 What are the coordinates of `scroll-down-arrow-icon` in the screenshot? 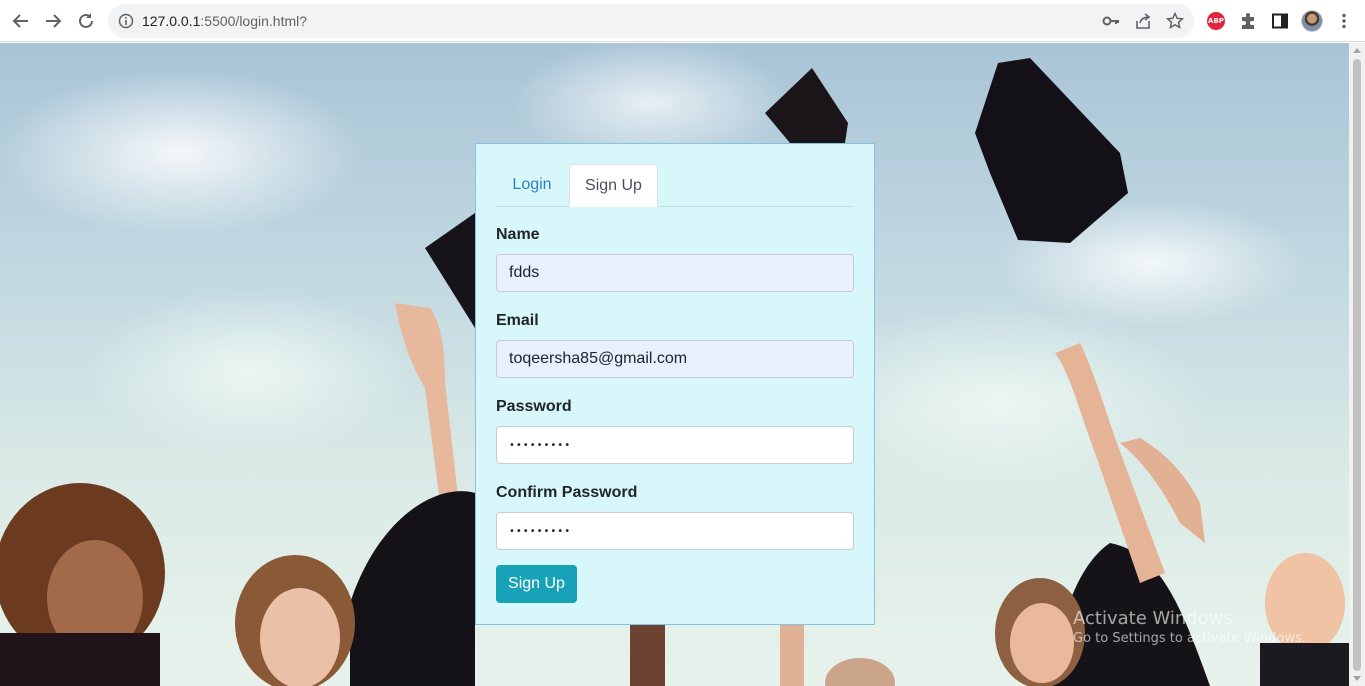 It's located at (1357, 678).